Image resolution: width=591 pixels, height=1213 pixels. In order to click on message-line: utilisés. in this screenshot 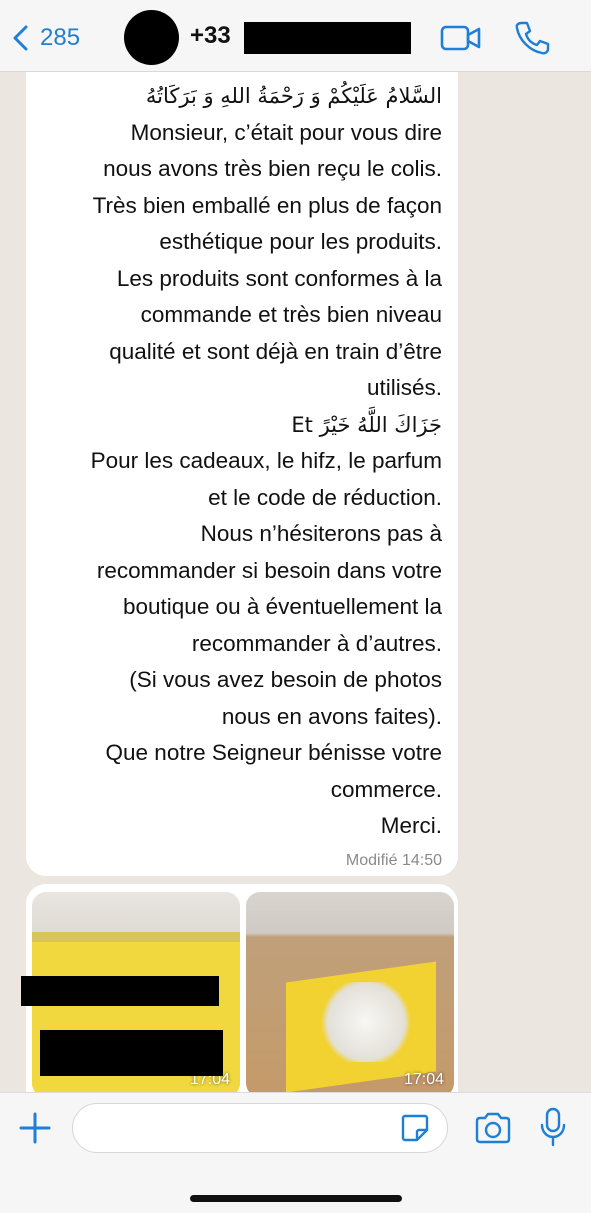, I will do `click(404, 387)`.